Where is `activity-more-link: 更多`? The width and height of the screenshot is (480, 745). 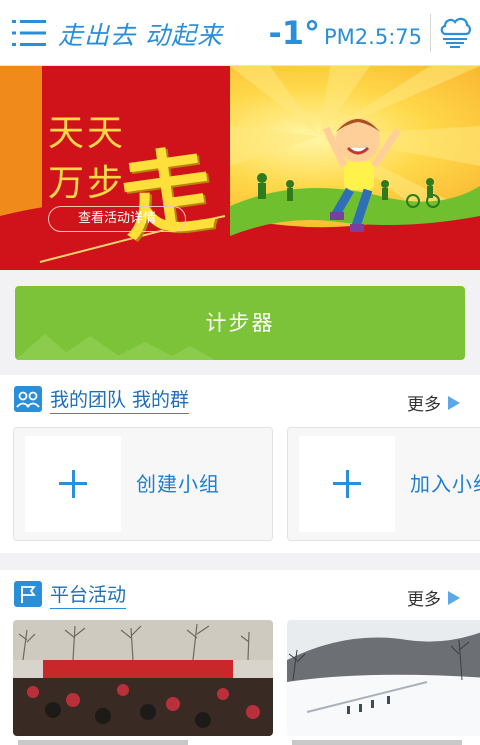
activity-more-link: 更多 is located at coordinates (433, 597).